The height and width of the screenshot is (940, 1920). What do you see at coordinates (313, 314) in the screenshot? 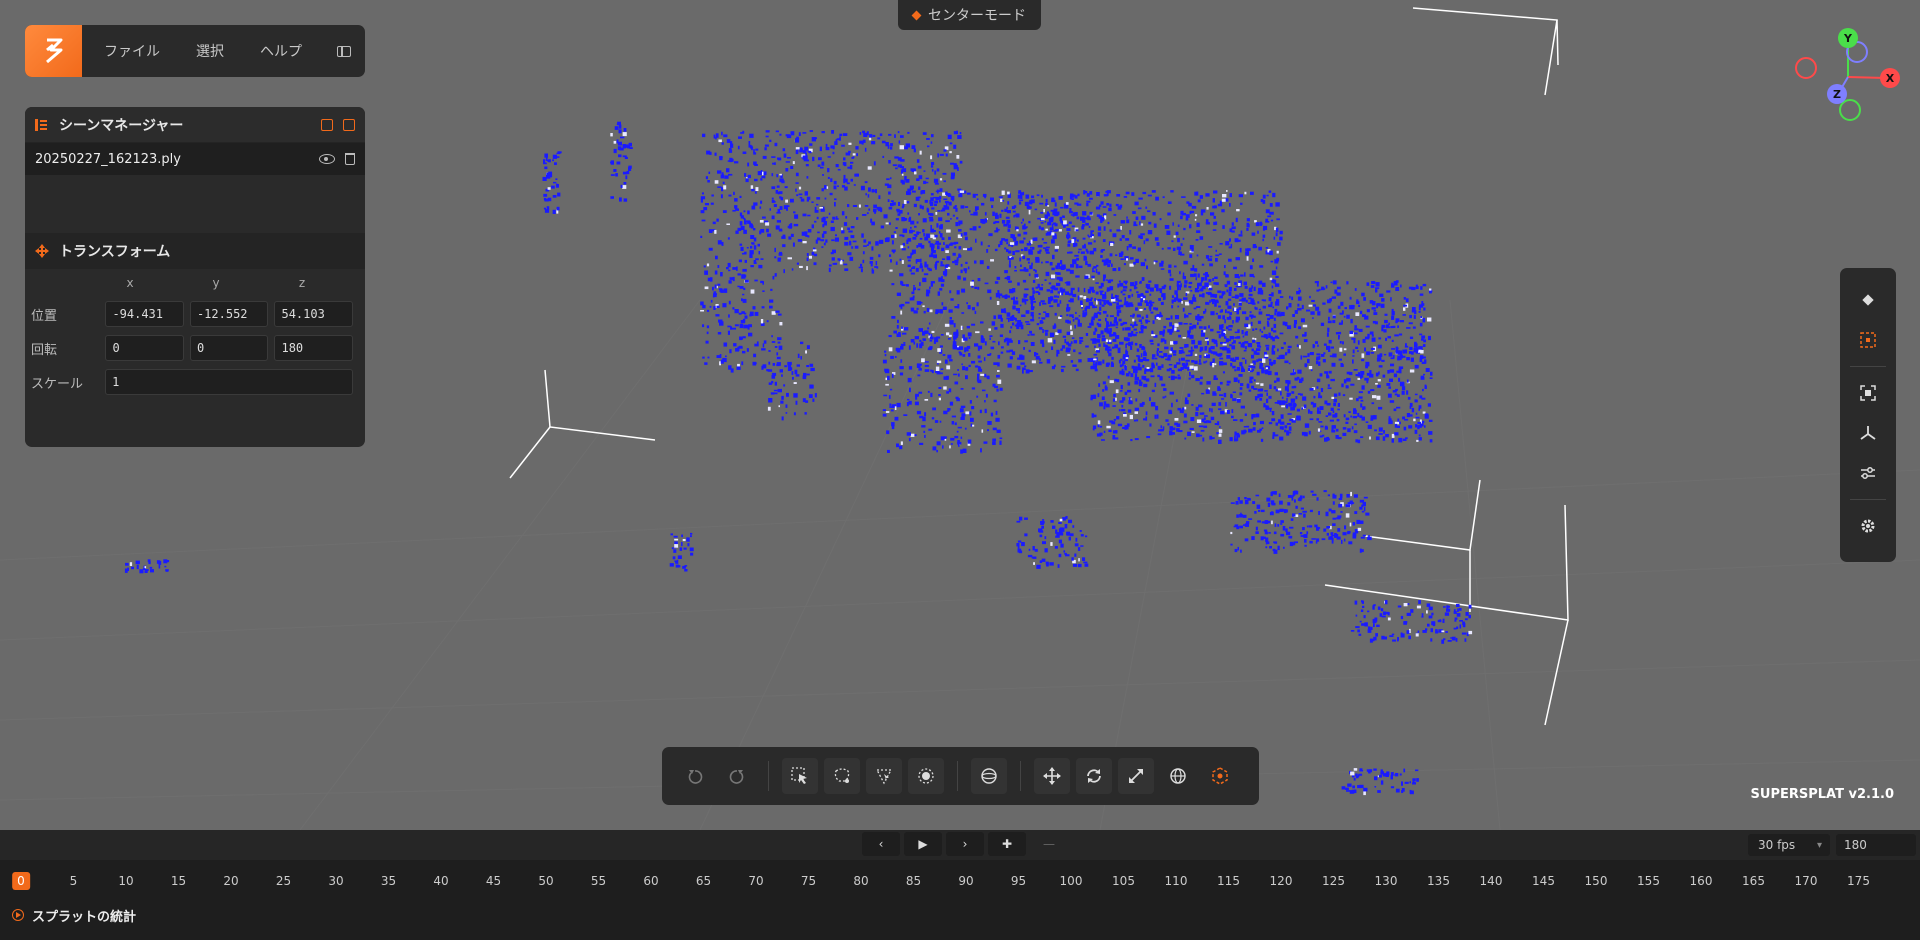
I see `position-z-input: 54.103` at bounding box center [313, 314].